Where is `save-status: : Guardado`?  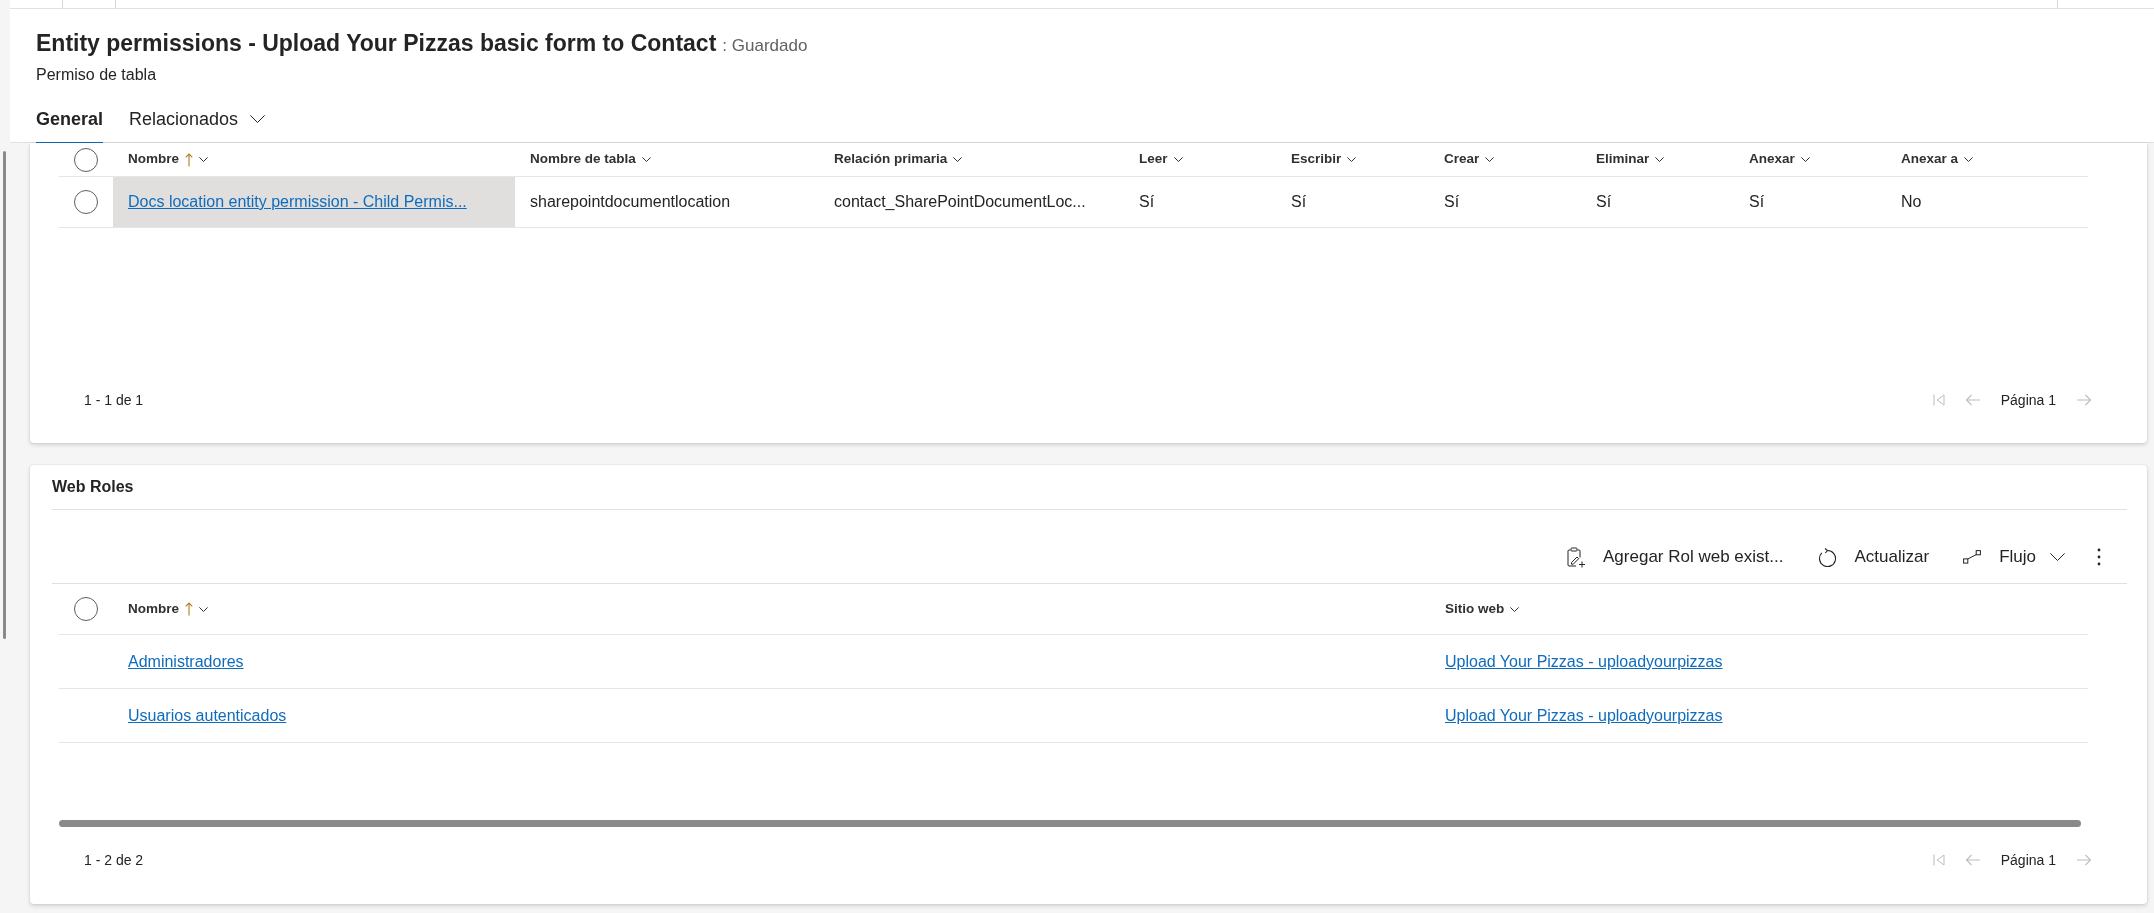
save-status: : Guardado is located at coordinates (765, 46).